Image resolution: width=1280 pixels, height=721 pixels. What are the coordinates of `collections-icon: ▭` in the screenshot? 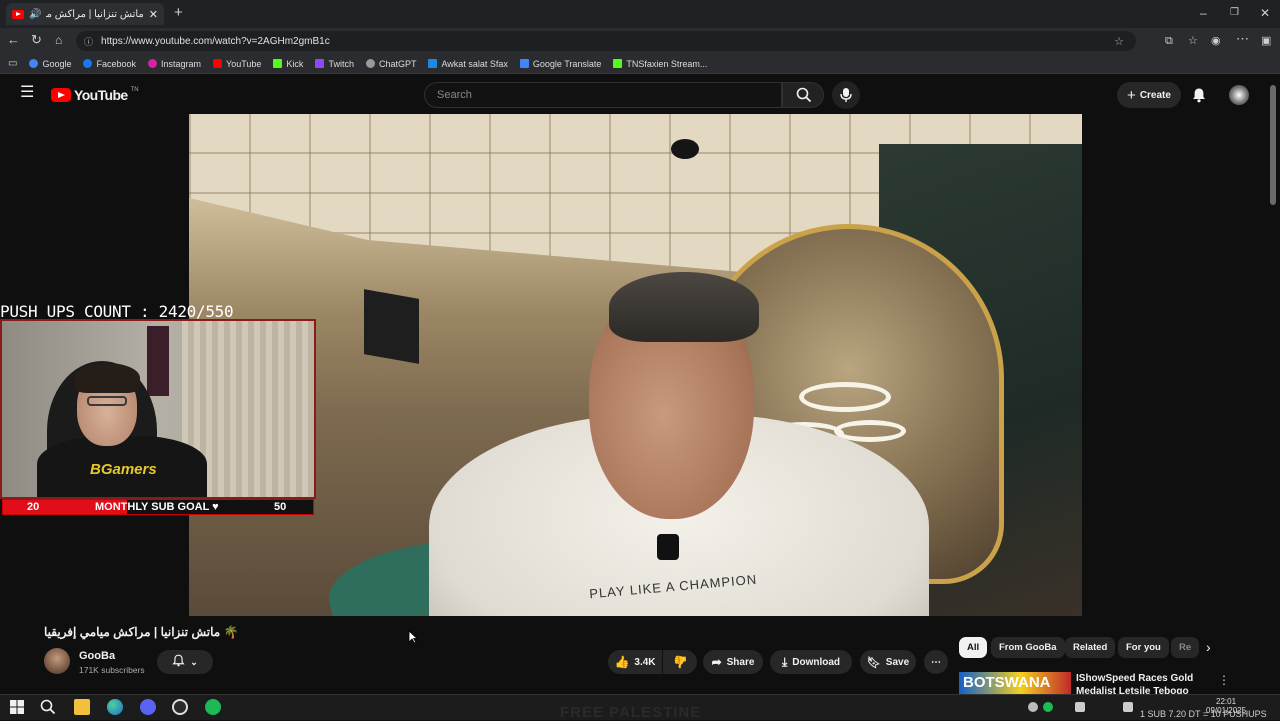 It's located at (12, 64).